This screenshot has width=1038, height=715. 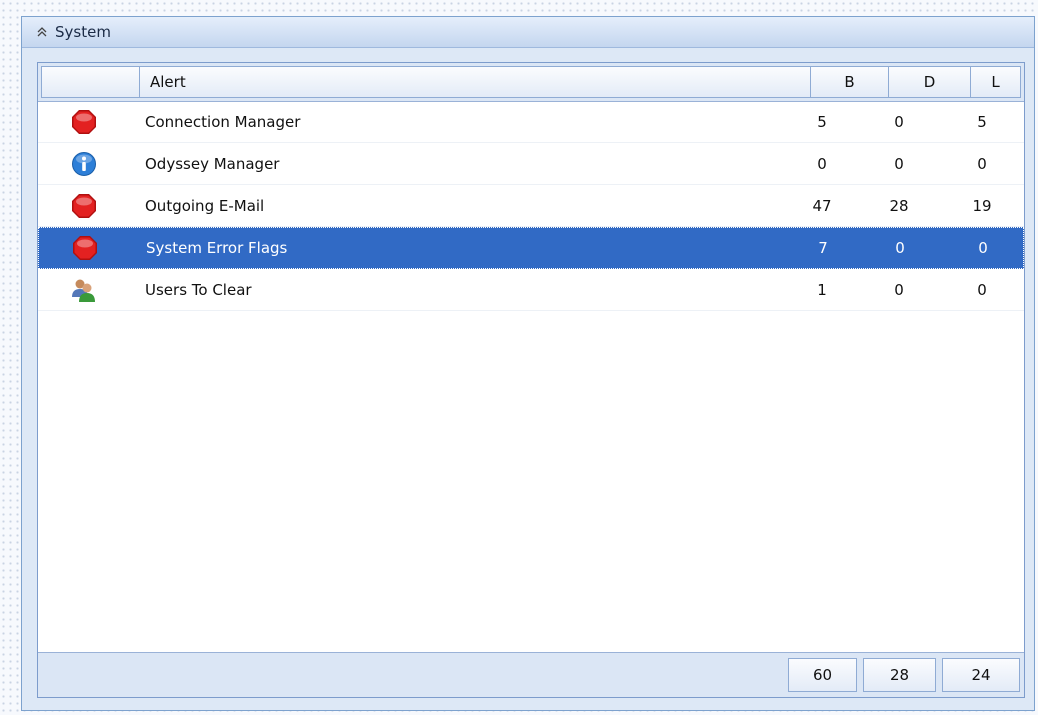 I want to click on count-b: 1, so click(x=822, y=289).